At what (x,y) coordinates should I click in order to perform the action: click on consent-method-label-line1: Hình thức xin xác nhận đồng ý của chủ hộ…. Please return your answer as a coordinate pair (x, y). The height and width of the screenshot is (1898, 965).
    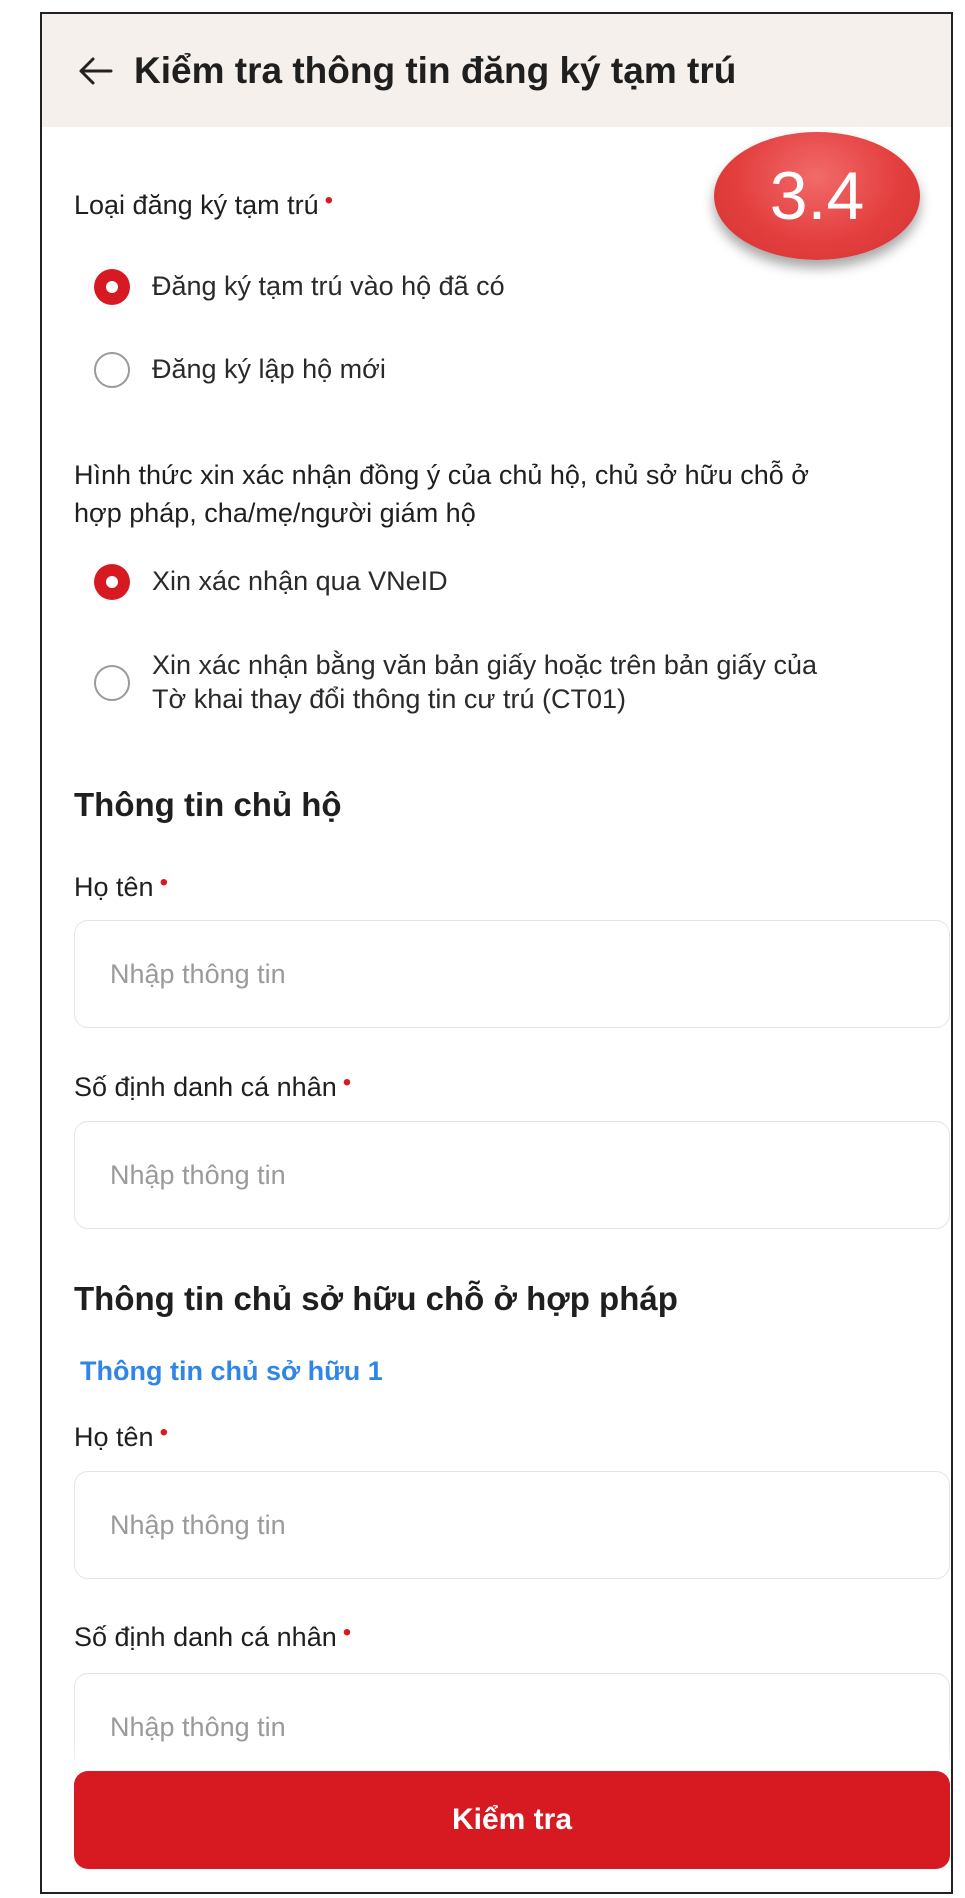
    Looking at the image, I should click on (441, 475).